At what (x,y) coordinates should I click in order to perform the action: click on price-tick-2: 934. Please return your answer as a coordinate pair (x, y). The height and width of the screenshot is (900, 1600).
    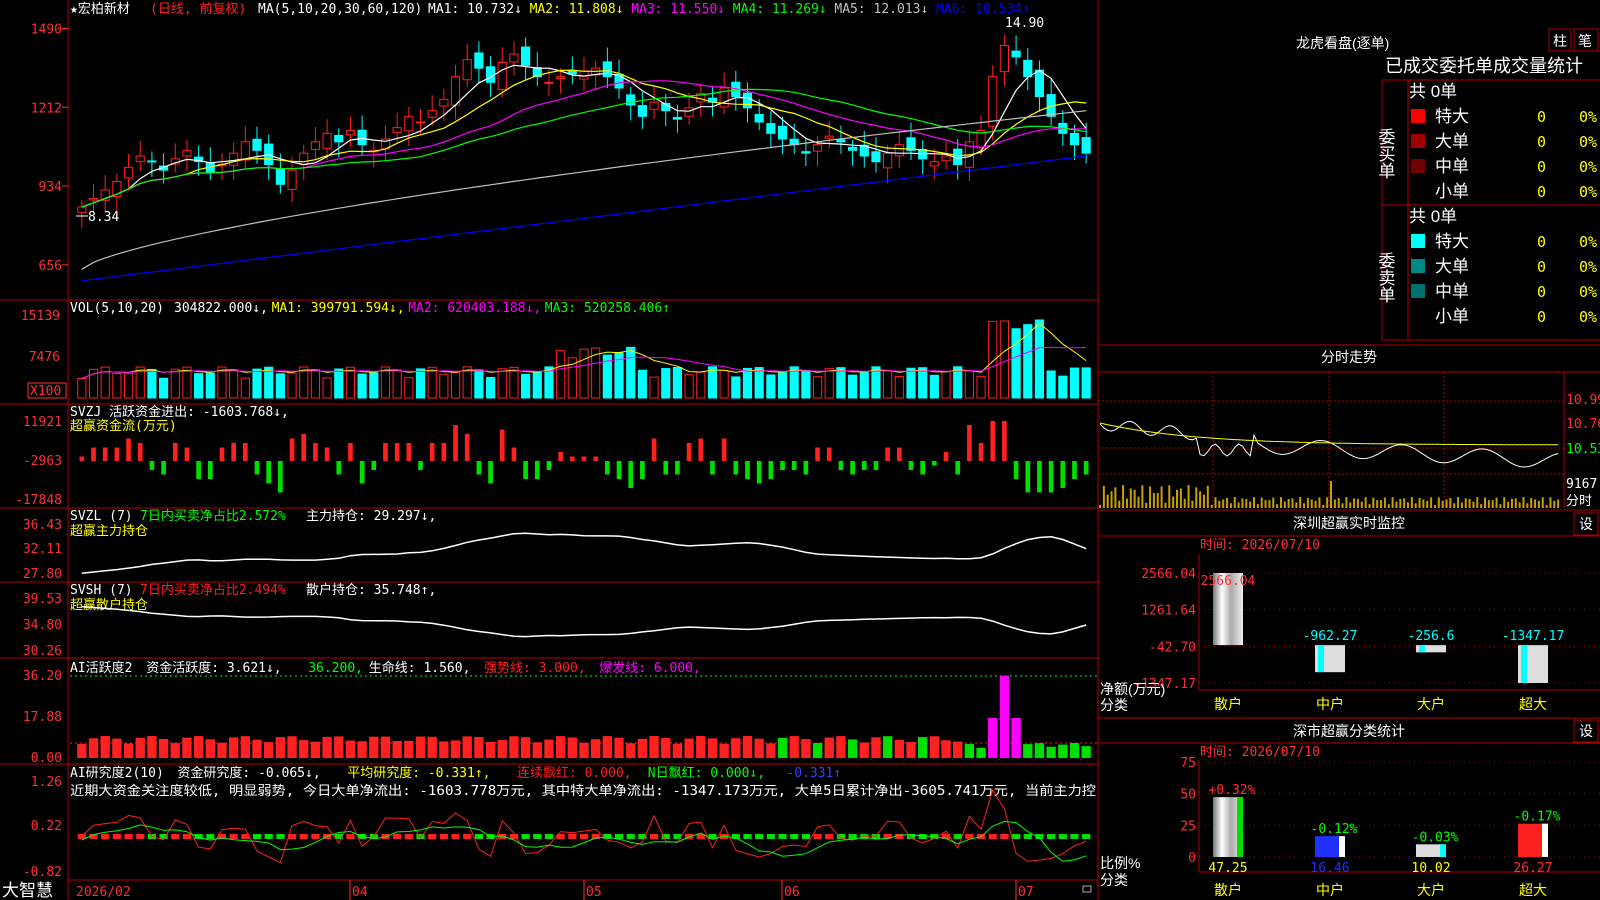
    Looking at the image, I should click on (51, 187).